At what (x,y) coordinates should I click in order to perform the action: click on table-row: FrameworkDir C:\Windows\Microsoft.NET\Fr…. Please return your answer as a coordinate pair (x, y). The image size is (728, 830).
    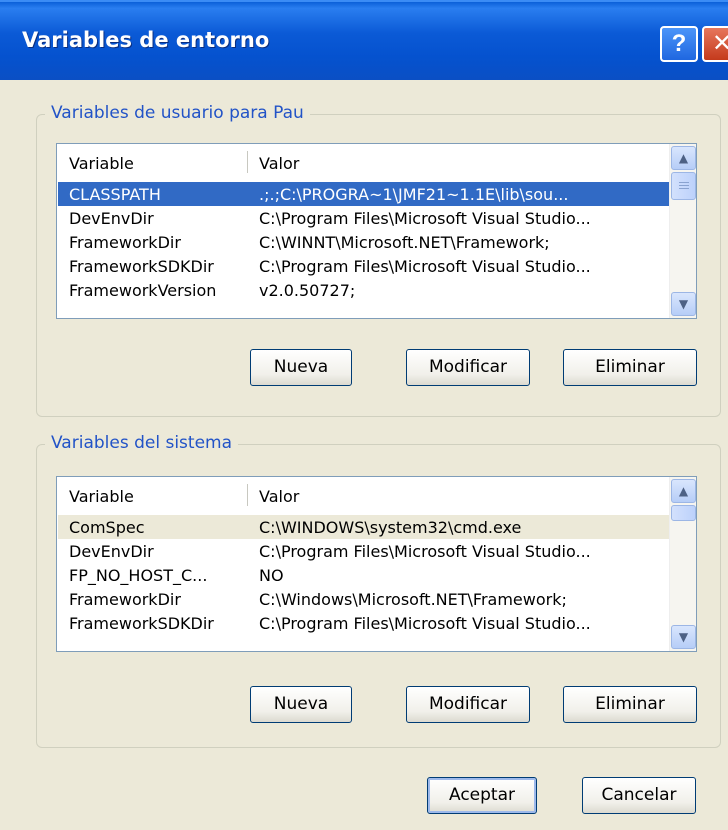
    Looking at the image, I should click on (363, 599).